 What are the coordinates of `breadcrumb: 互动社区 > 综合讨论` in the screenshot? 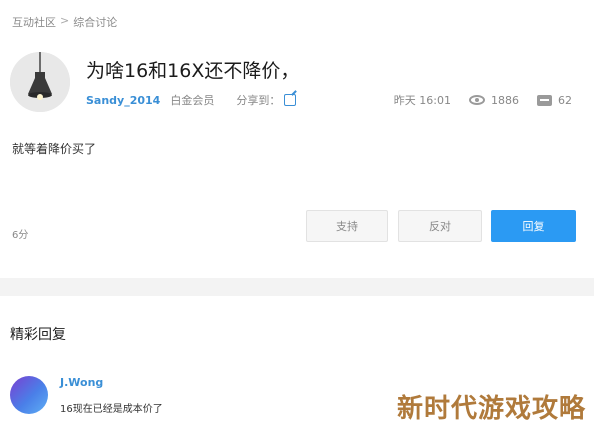 It's located at (64, 22).